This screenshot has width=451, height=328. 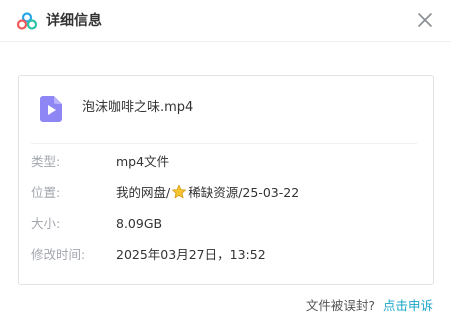 I want to click on modified-label: 修改时间:, so click(x=58, y=254).